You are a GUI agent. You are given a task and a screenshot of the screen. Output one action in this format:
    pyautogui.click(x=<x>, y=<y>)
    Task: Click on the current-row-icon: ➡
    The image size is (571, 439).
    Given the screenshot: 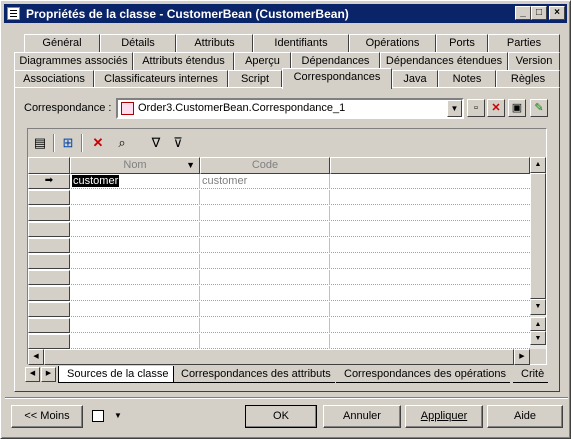 What is the action you would take?
    pyautogui.click(x=49, y=181)
    